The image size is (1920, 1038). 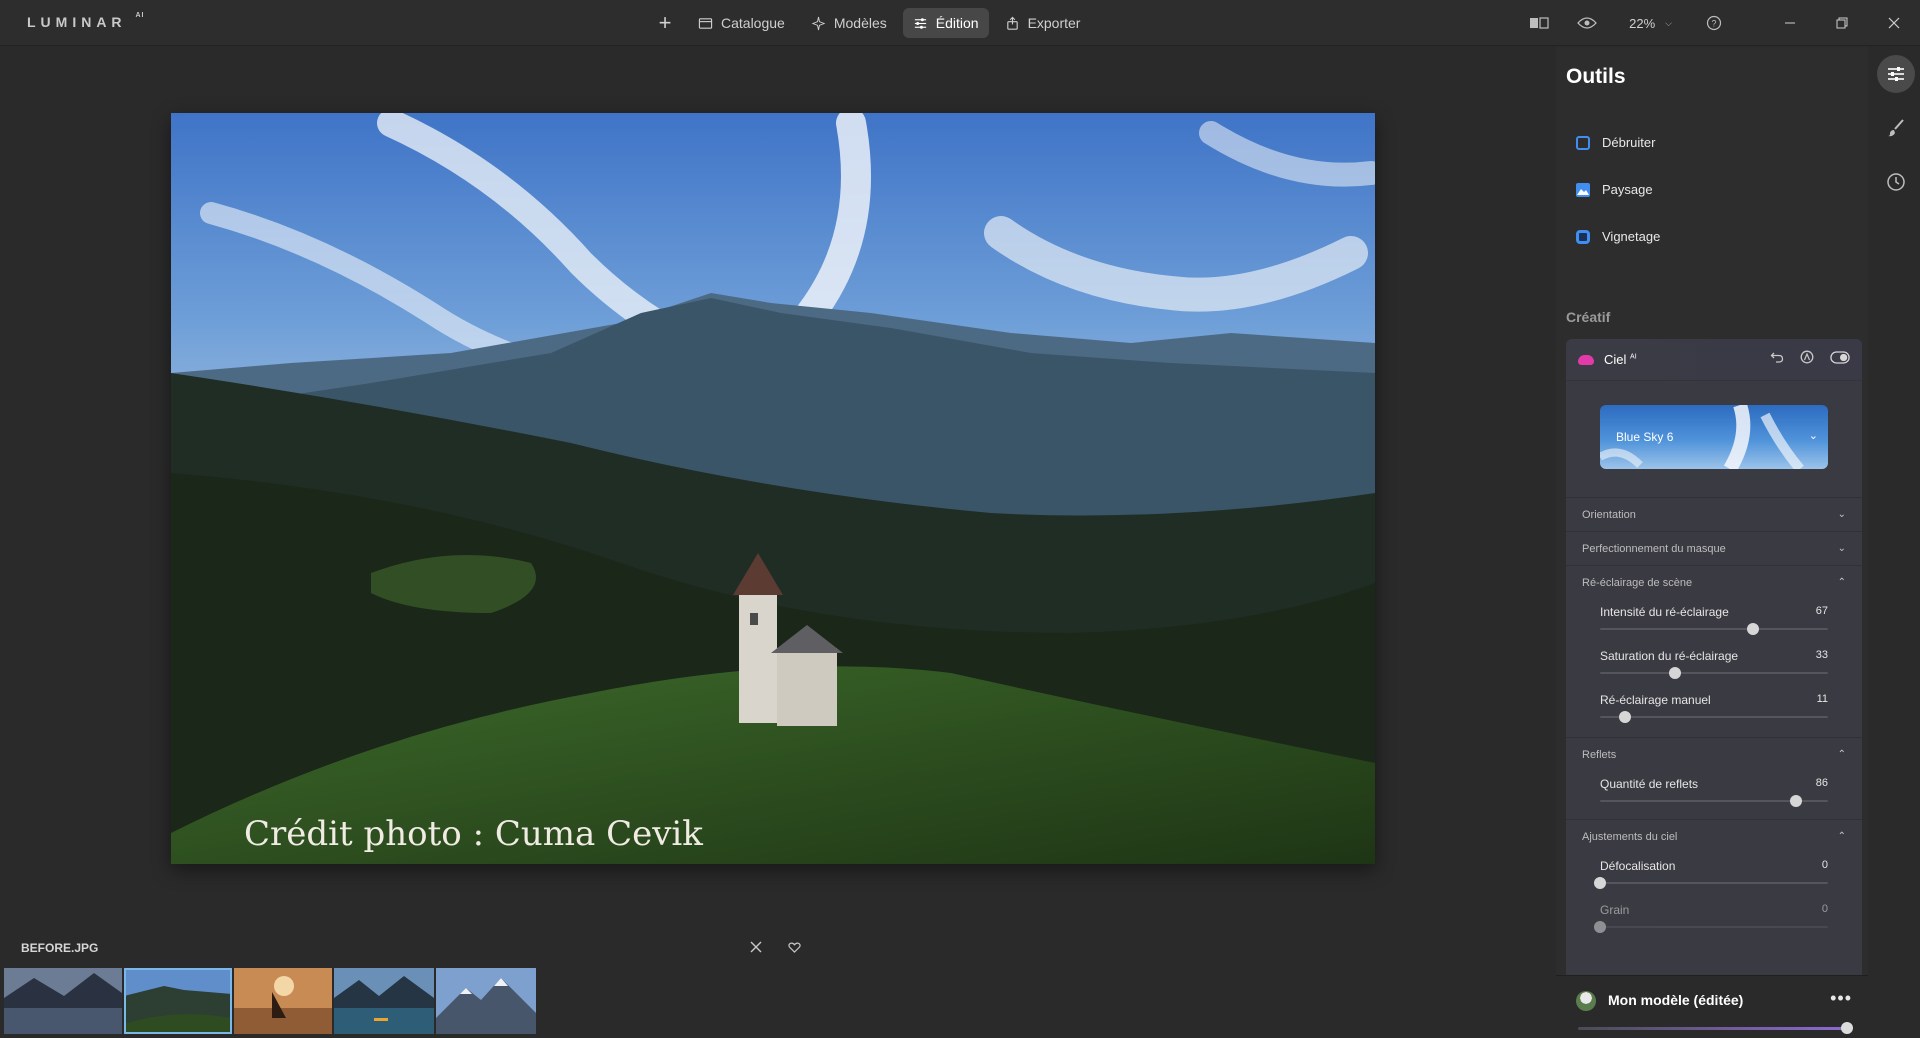 I want to click on top-right-controls: 22% ⌵ ?, so click(x=1724, y=23).